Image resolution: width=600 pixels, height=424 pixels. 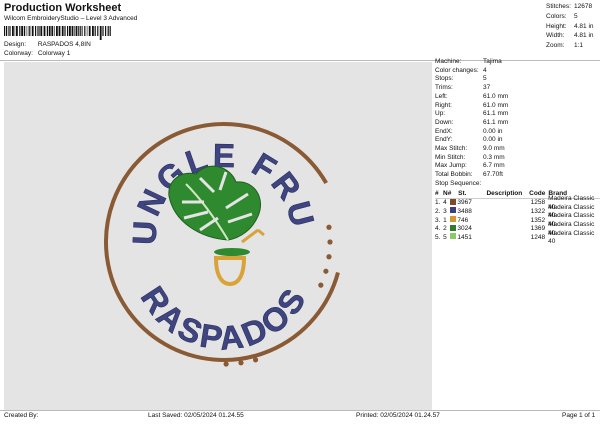 What do you see at coordinates (517, 132) in the screenshot?
I see `info-row: EndX: 0.00 in` at bounding box center [517, 132].